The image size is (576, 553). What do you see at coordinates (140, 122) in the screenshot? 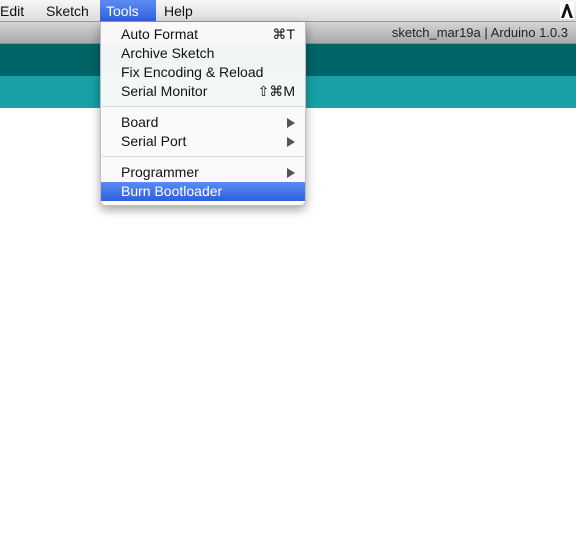
I see `board-label: Board` at bounding box center [140, 122].